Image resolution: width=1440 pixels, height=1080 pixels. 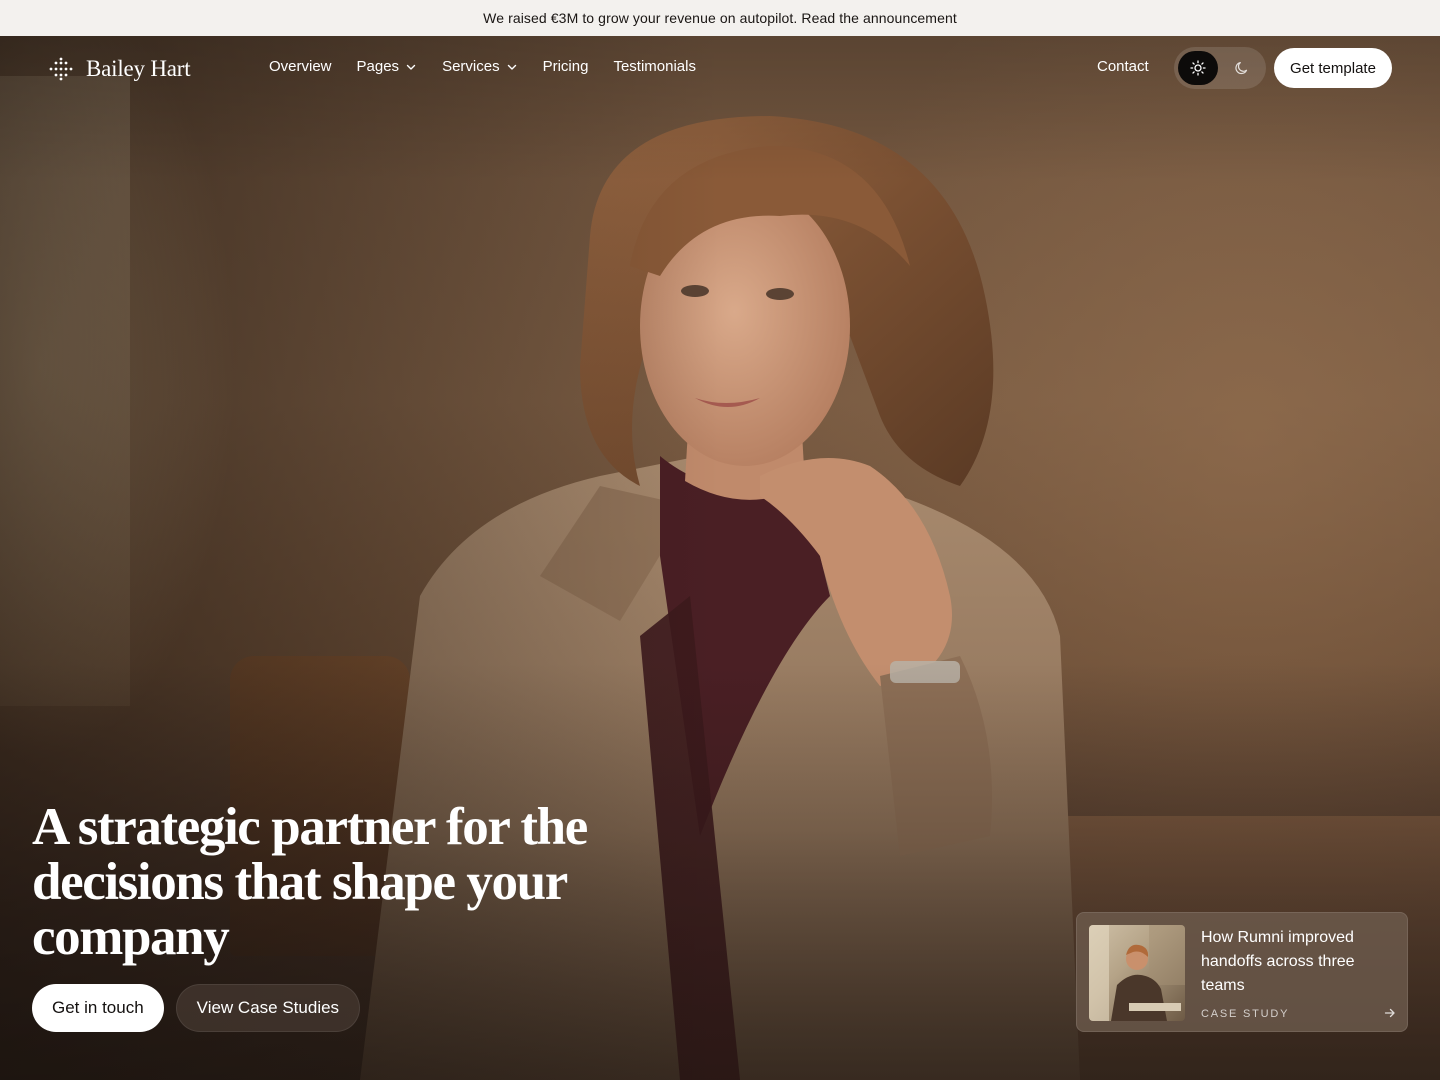 I want to click on nav-link-pages: Pages, so click(x=387, y=66).